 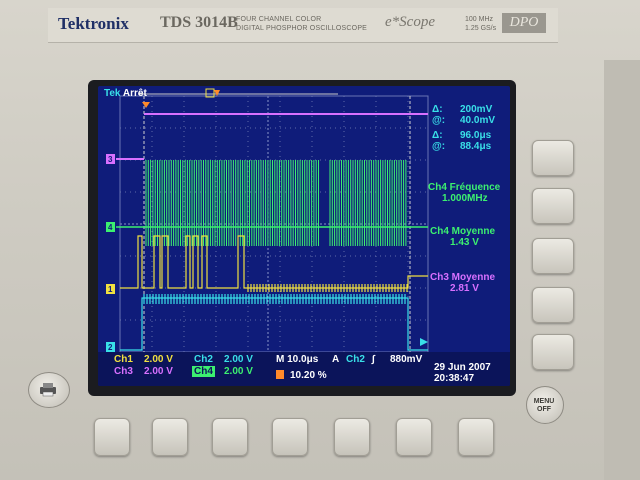 What do you see at coordinates (276, 203) in the screenshot?
I see `ch4-trace` at bounding box center [276, 203].